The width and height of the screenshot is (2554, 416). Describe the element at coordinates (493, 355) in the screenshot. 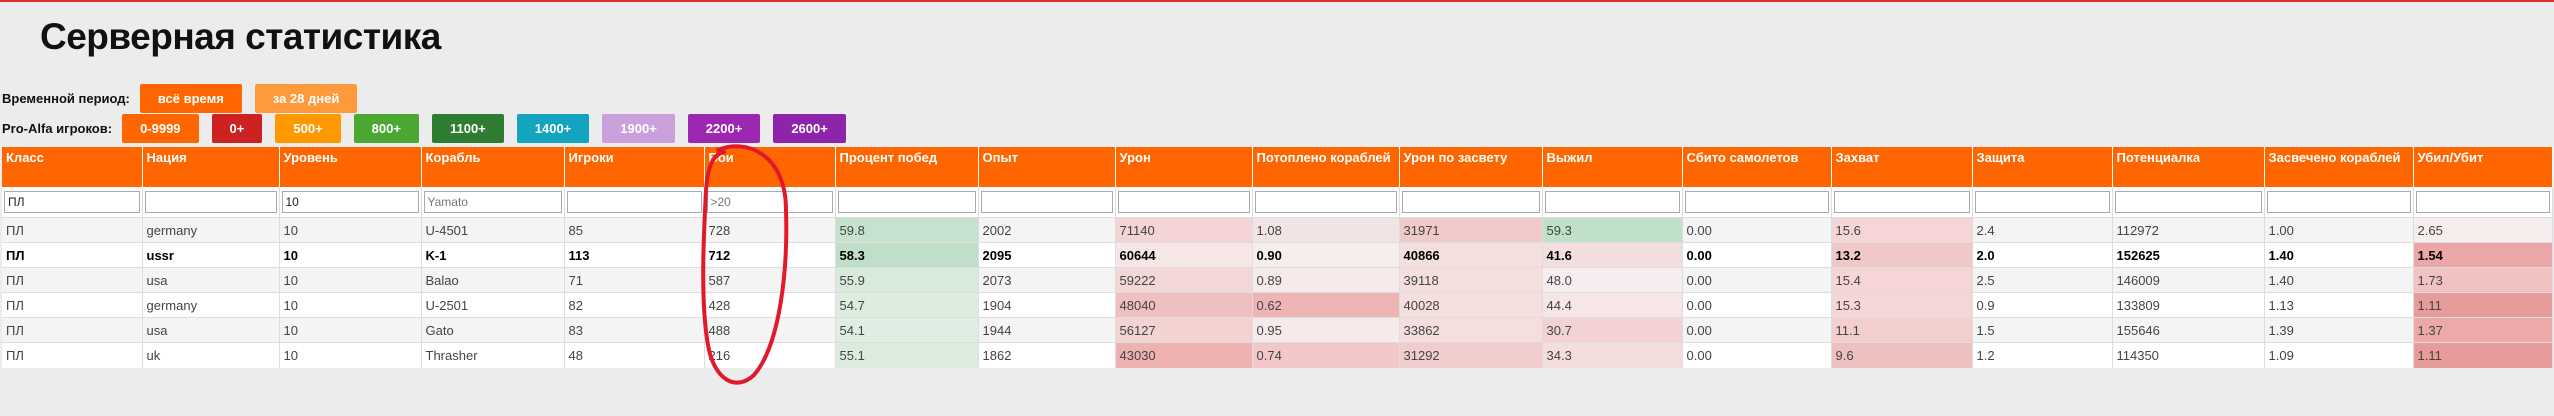

I see `table-cell: Thrasher` at that location.